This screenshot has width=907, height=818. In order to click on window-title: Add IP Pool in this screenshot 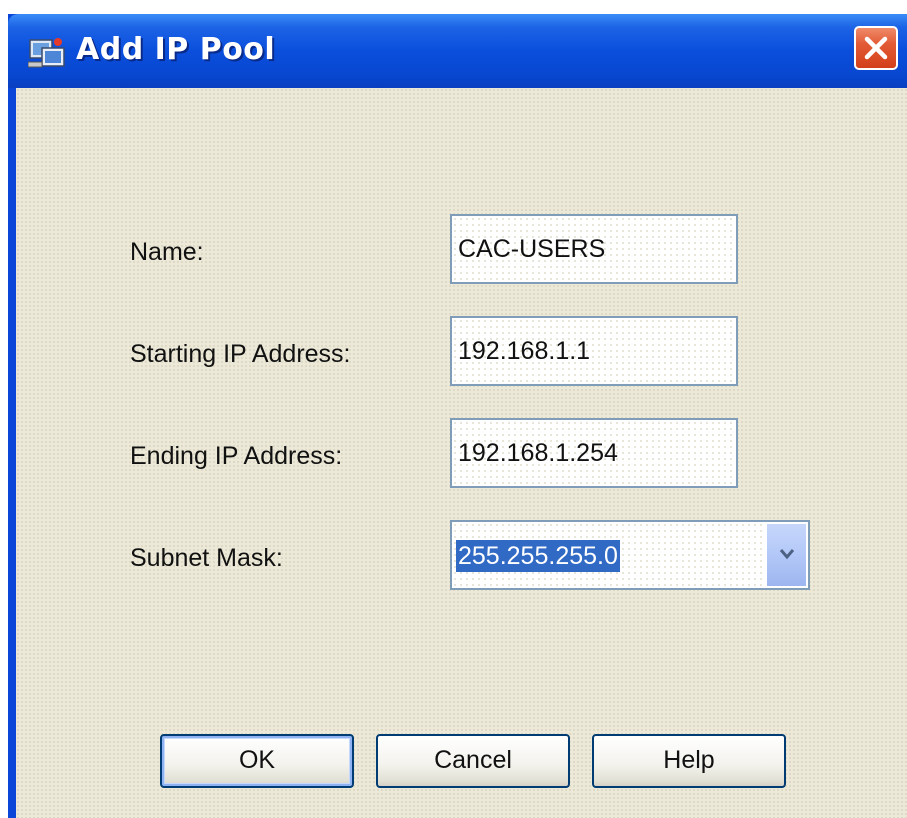, I will do `click(176, 49)`.